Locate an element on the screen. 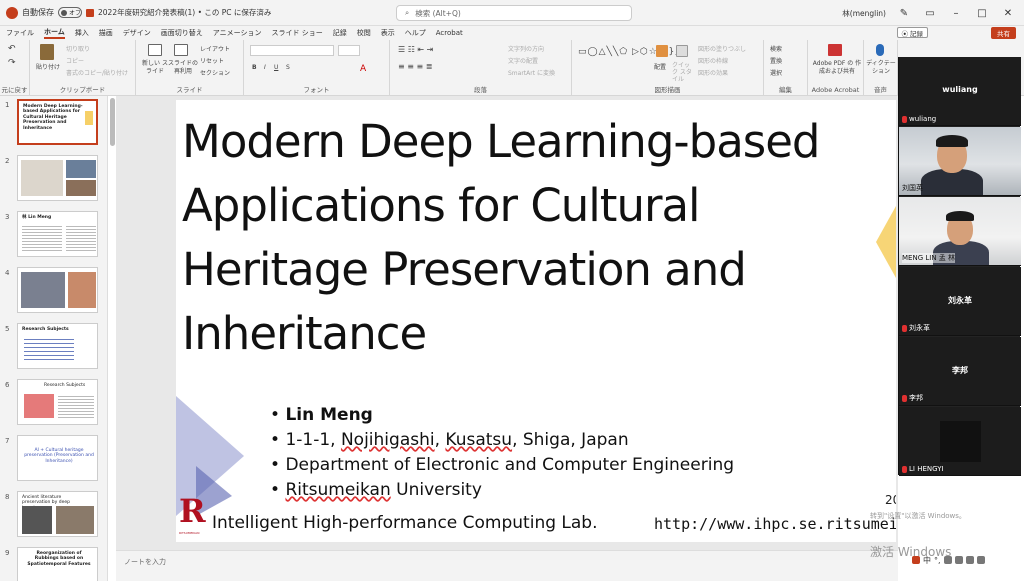 This screenshot has width=1024, height=581. user-tray-icon is located at coordinates (969, 560).